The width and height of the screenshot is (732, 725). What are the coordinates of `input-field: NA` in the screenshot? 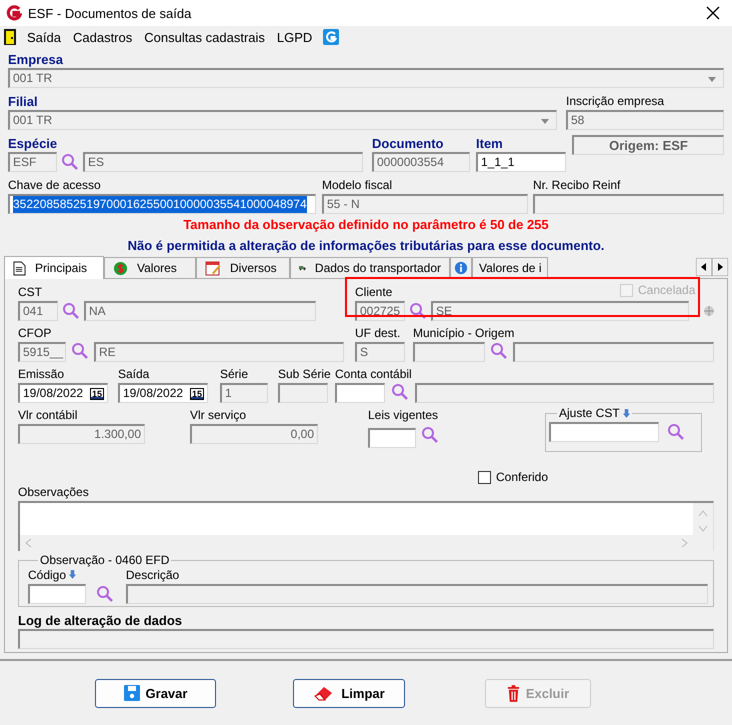 It's located at (200, 311).